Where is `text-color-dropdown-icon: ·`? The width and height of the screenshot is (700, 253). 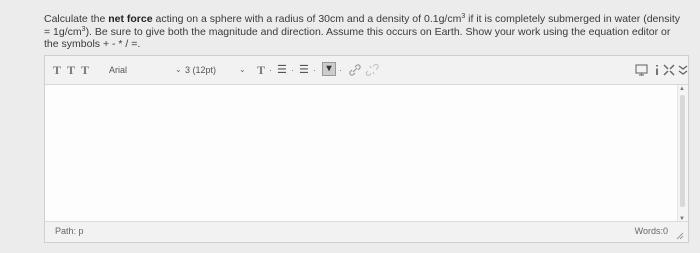 text-color-dropdown-icon: · is located at coordinates (270, 70).